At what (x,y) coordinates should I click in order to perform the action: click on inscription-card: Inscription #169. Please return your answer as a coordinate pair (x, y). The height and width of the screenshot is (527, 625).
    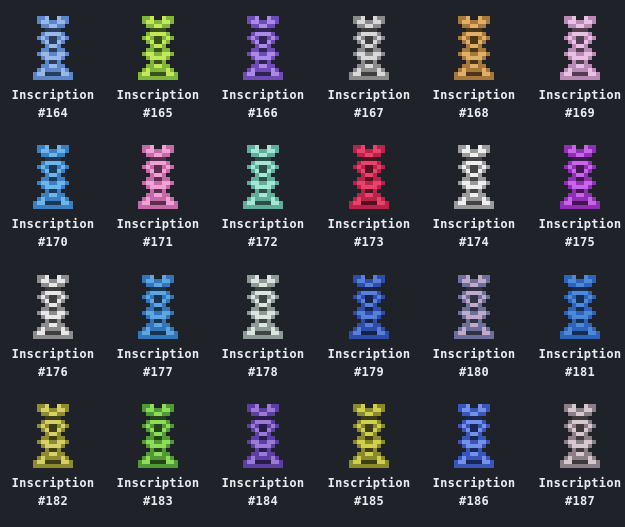
    Looking at the image, I should click on (577, 62).